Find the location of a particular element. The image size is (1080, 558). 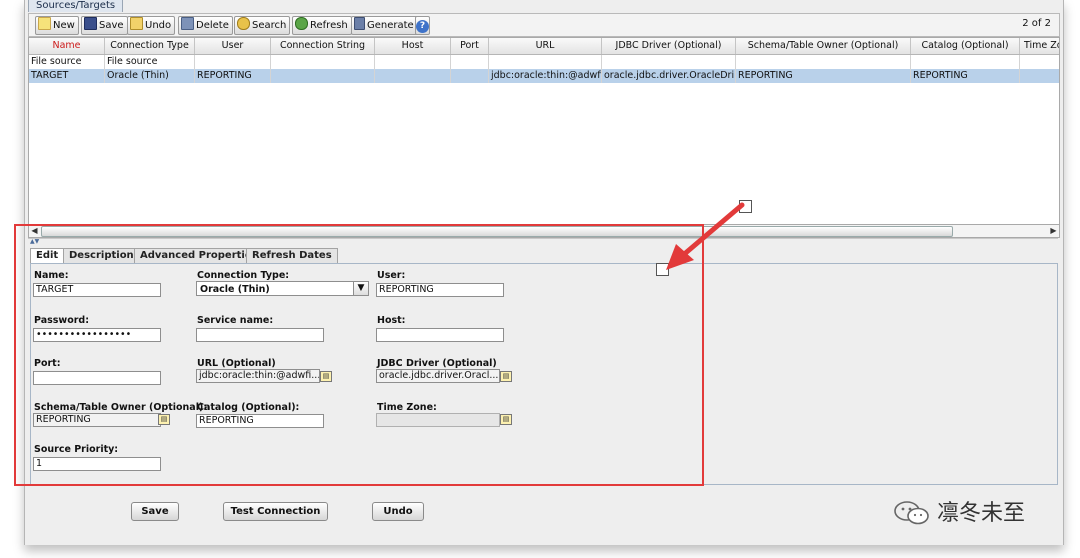

column-header: Connection Type is located at coordinates (150, 46).